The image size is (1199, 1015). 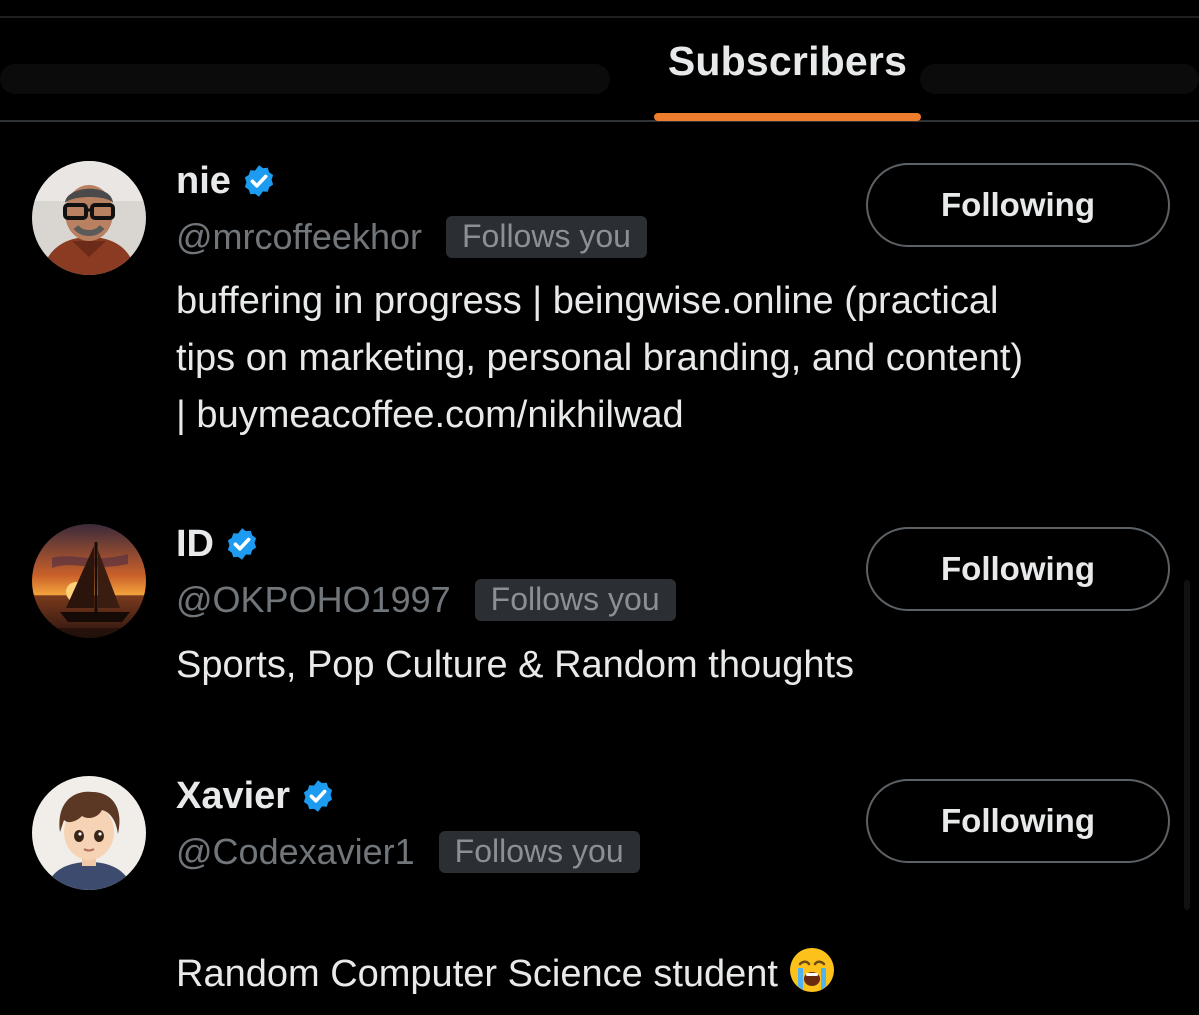 I want to click on display-name: ID, so click(x=195, y=544).